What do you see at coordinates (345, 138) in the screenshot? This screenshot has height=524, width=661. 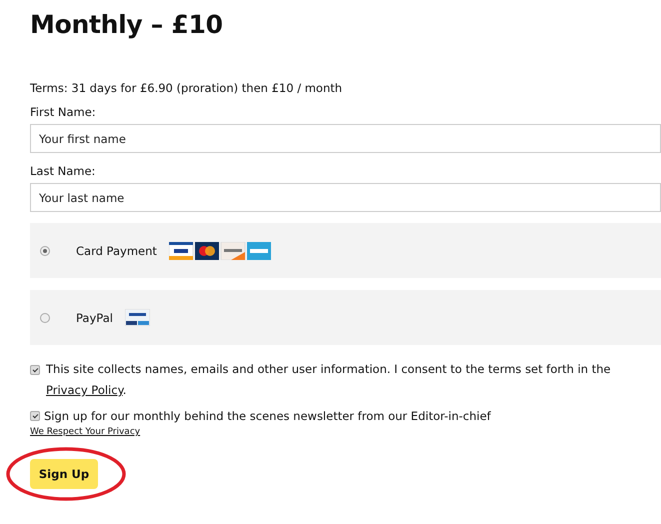 I see `input-field: Your first name` at bounding box center [345, 138].